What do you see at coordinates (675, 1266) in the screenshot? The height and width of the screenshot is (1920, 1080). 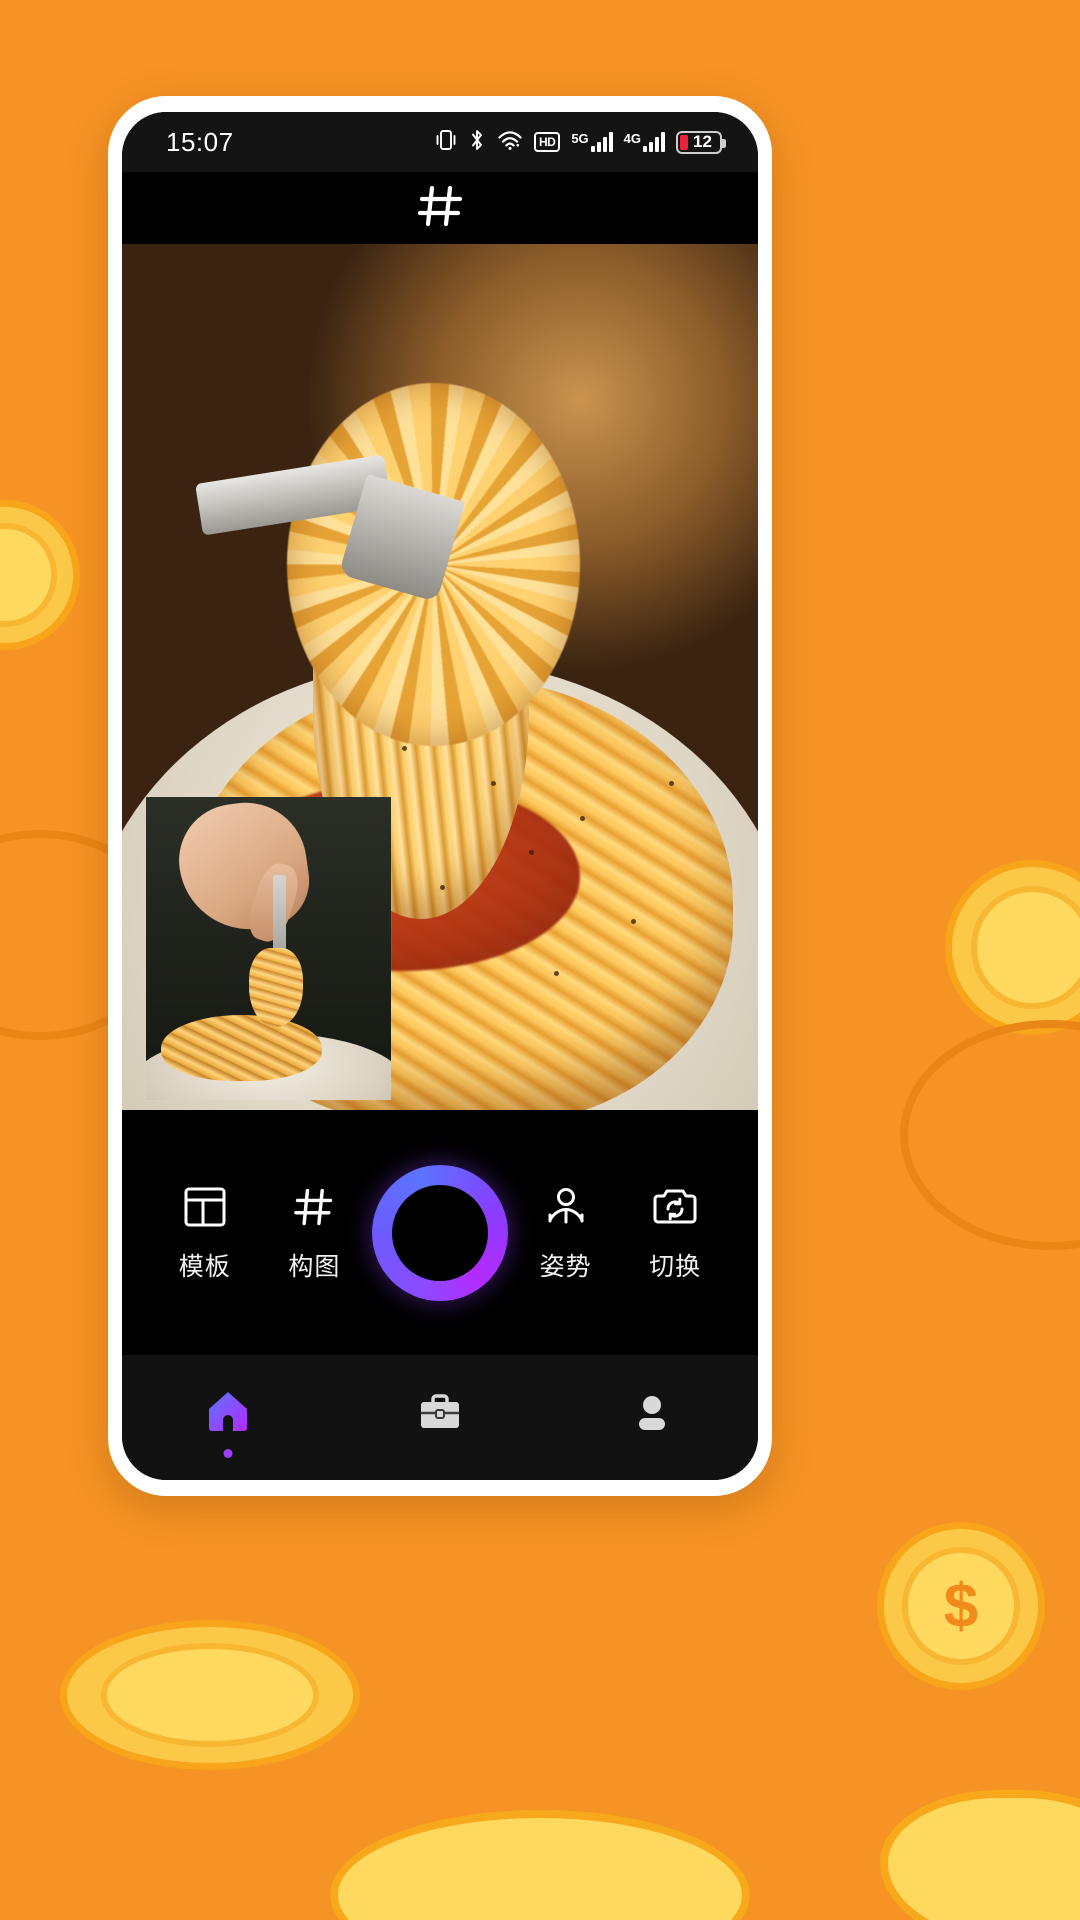 I see `control-switch-label: 切换` at bounding box center [675, 1266].